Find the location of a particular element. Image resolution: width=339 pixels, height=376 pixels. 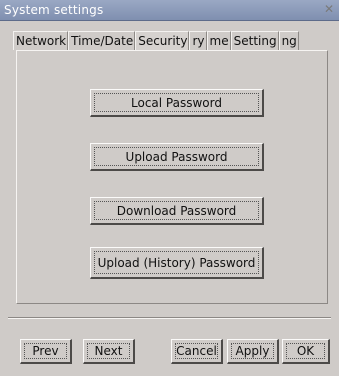

next-button: Next is located at coordinates (109, 351).